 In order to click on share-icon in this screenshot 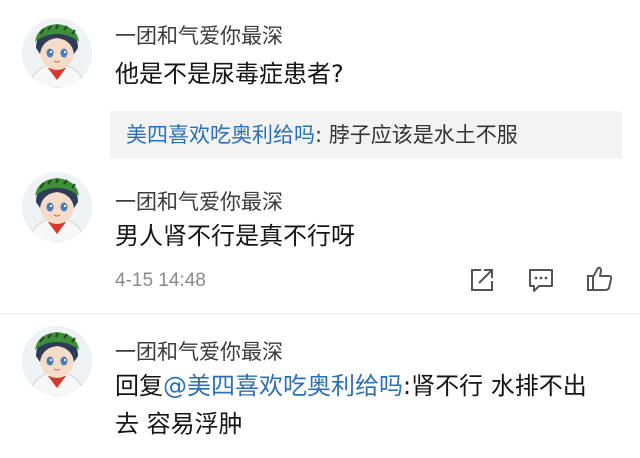, I will do `click(482, 280)`.